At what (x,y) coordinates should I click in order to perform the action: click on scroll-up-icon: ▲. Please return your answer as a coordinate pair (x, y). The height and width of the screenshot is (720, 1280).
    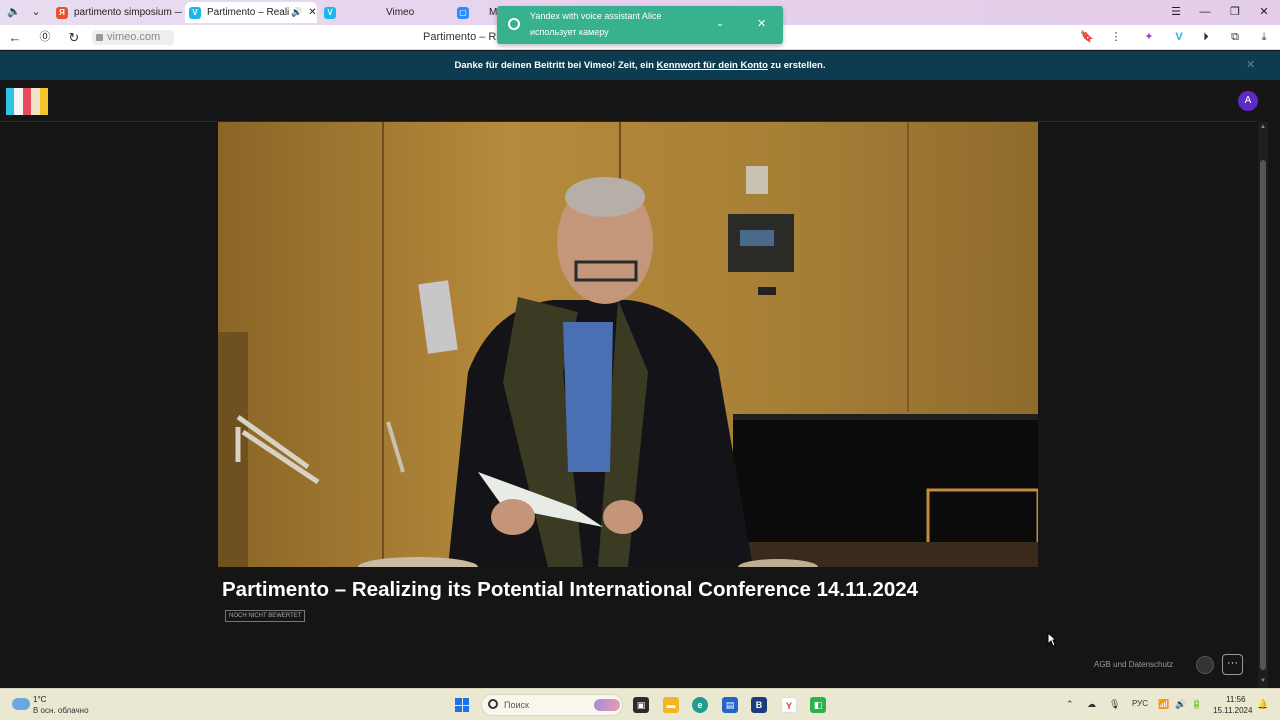
    Looking at the image, I should click on (1263, 127).